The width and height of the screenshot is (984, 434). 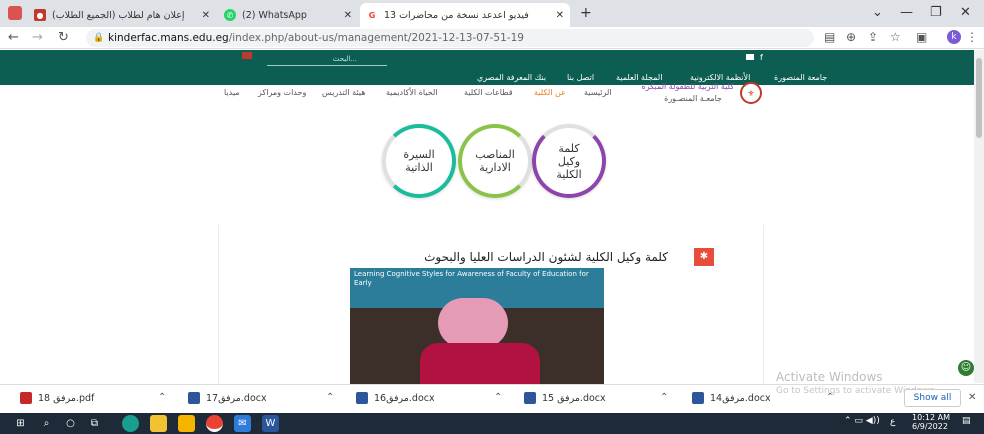 What do you see at coordinates (932, 398) in the screenshot?
I see `show-all-downloads-button: Show all` at bounding box center [932, 398].